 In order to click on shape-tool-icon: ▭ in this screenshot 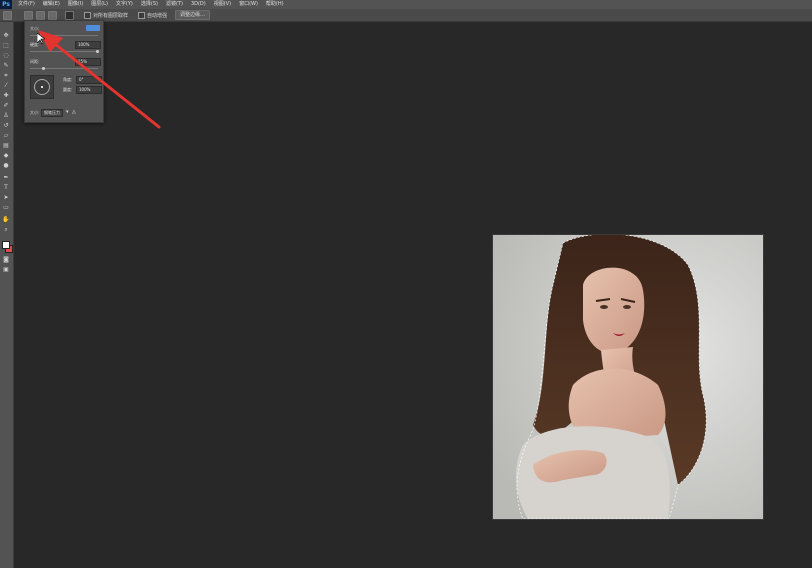, I will do `click(6, 207)`.